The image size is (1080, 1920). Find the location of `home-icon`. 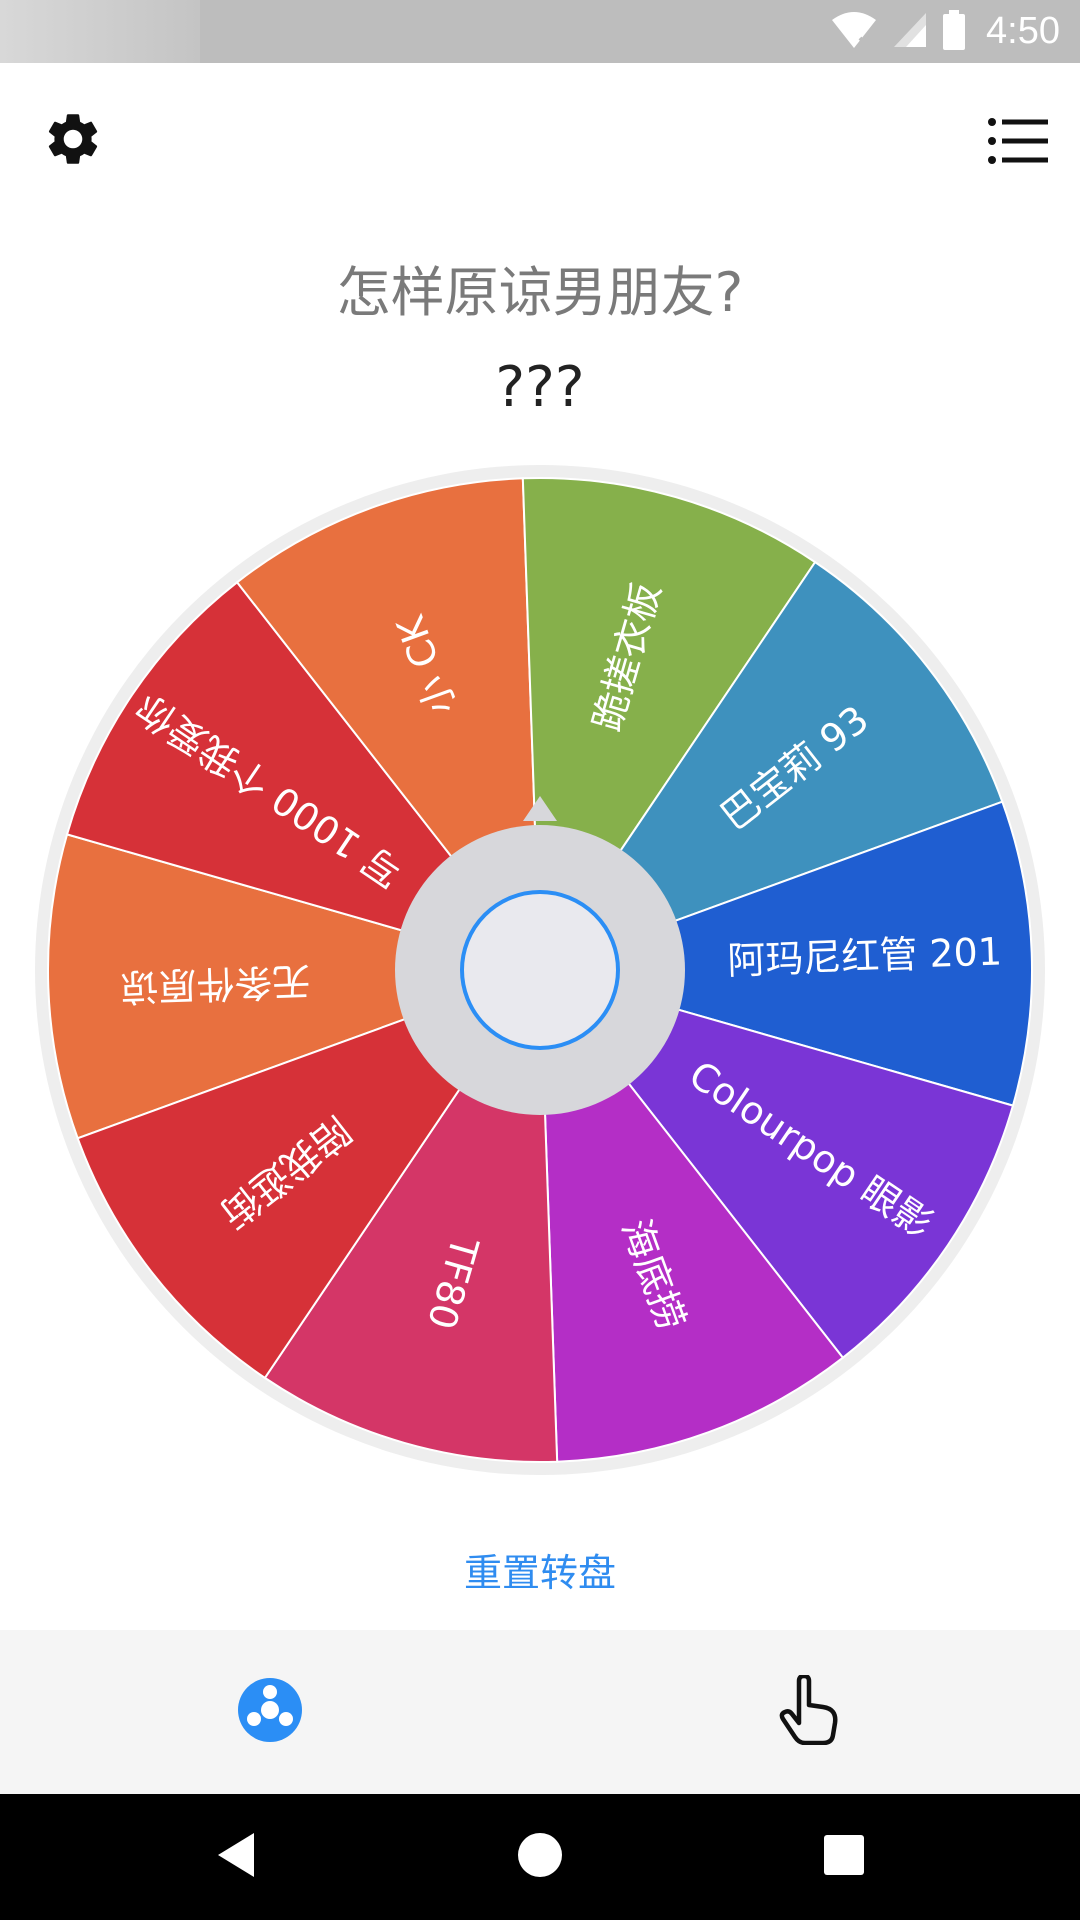

home-icon is located at coordinates (540, 1857).